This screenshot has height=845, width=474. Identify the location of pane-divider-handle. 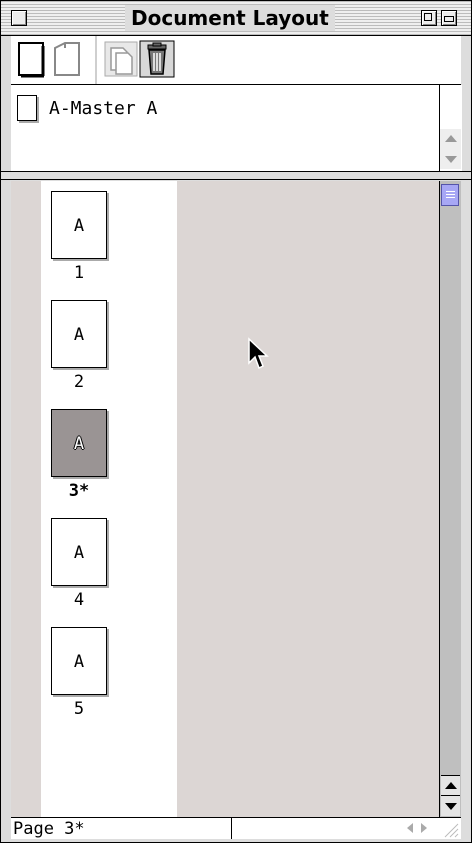
(236, 175).